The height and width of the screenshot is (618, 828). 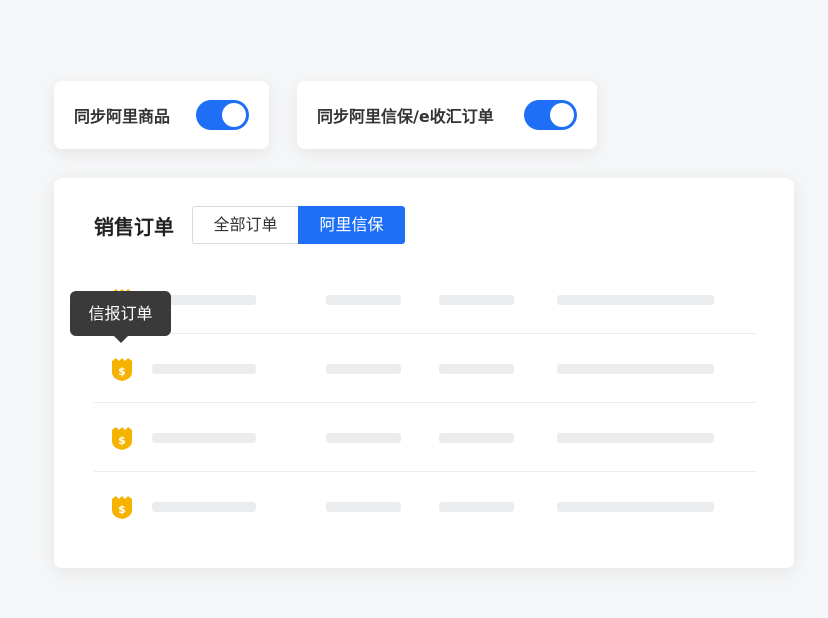 I want to click on tab-all-orders: 全部订单, so click(x=245, y=225).